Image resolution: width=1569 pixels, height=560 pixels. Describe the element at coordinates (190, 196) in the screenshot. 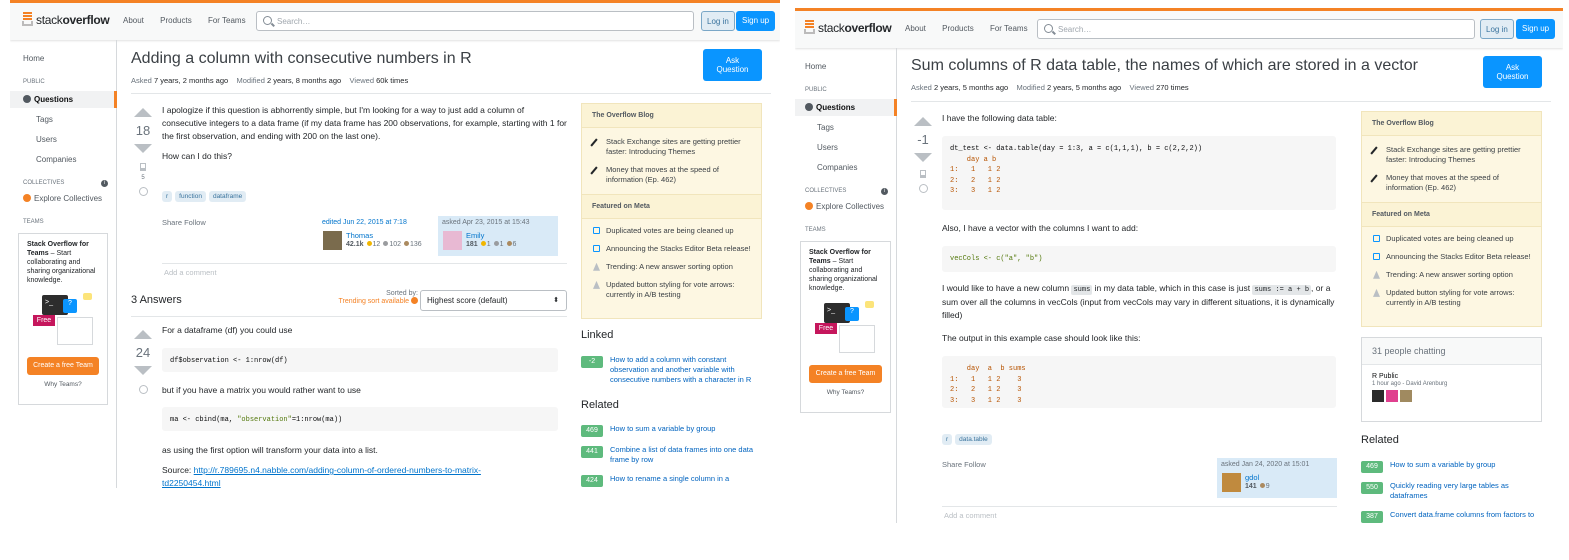

I see `tag-function: function` at that location.